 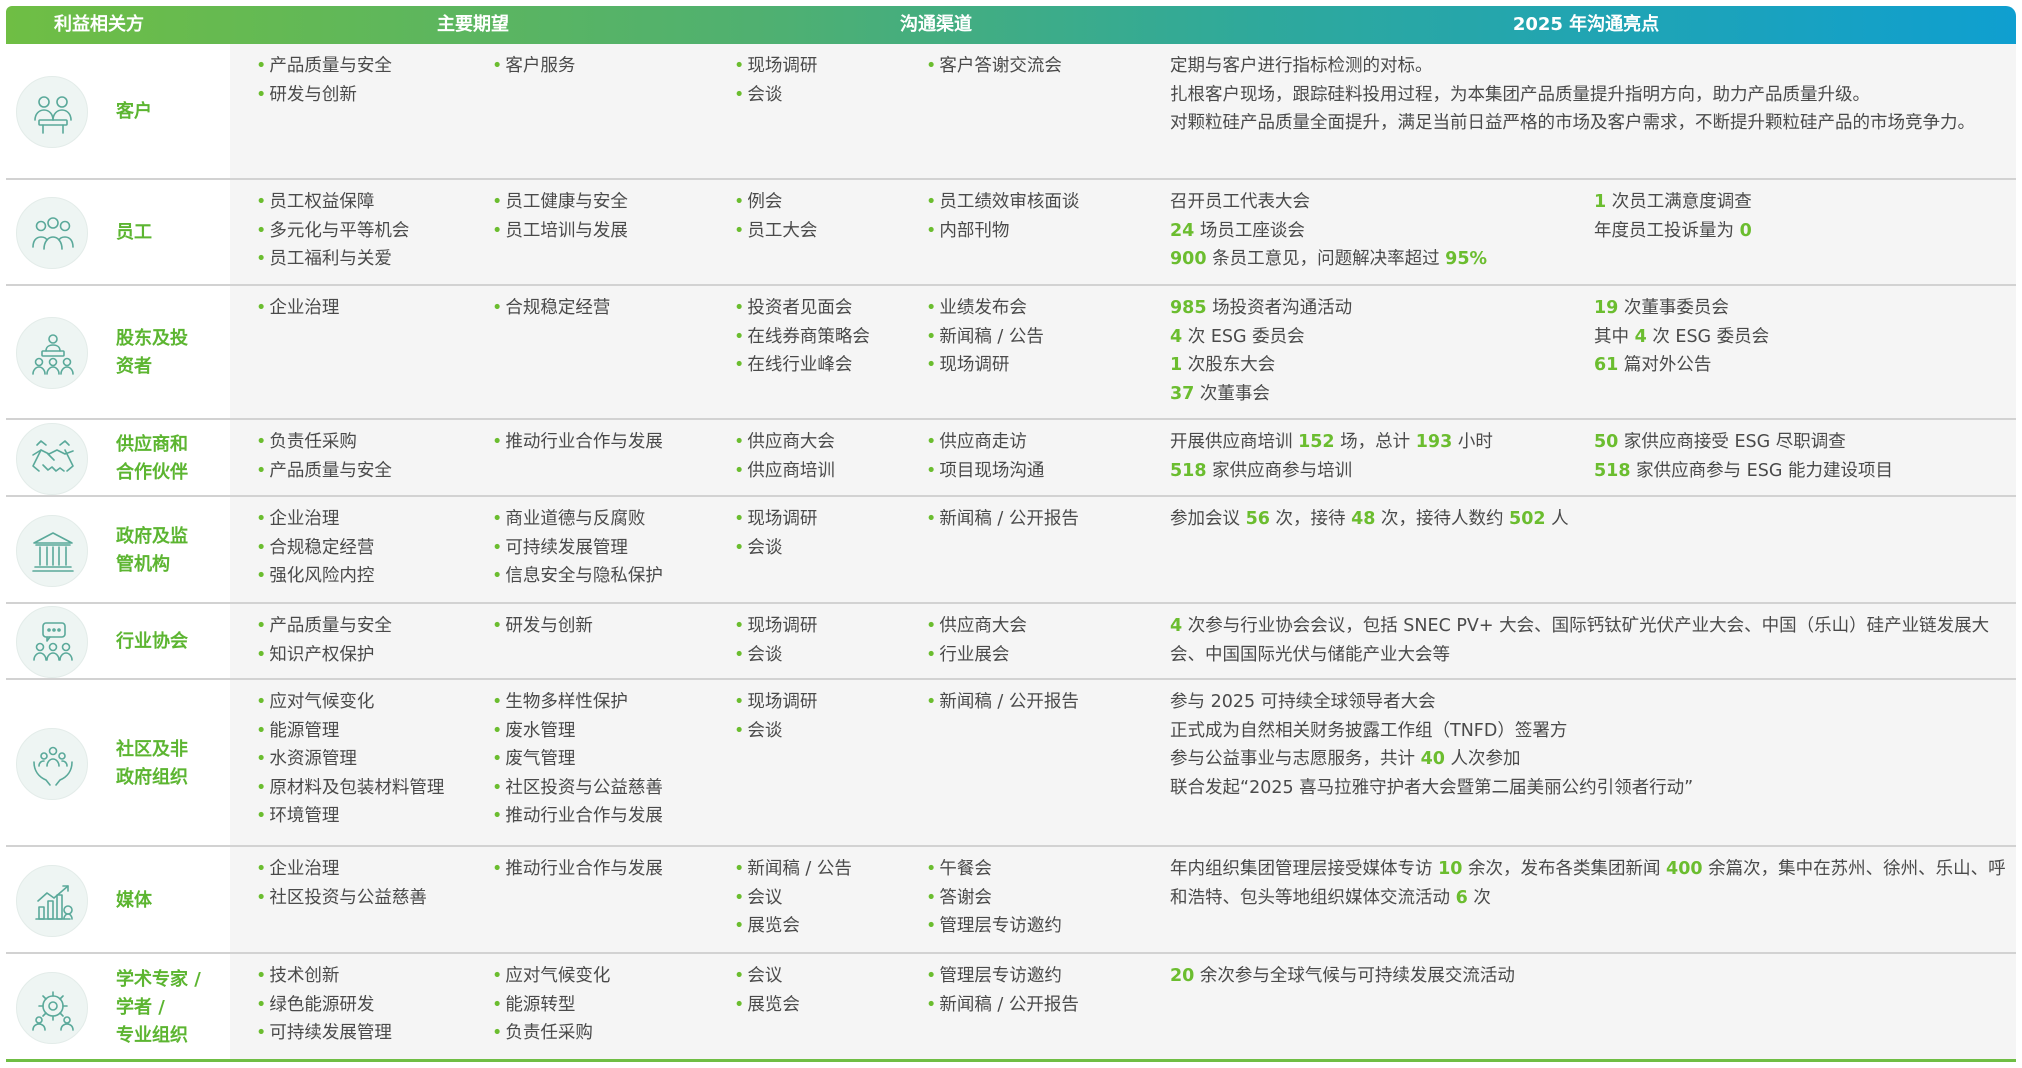 I want to click on list-item-text: 员工权益保障, so click(x=322, y=202).